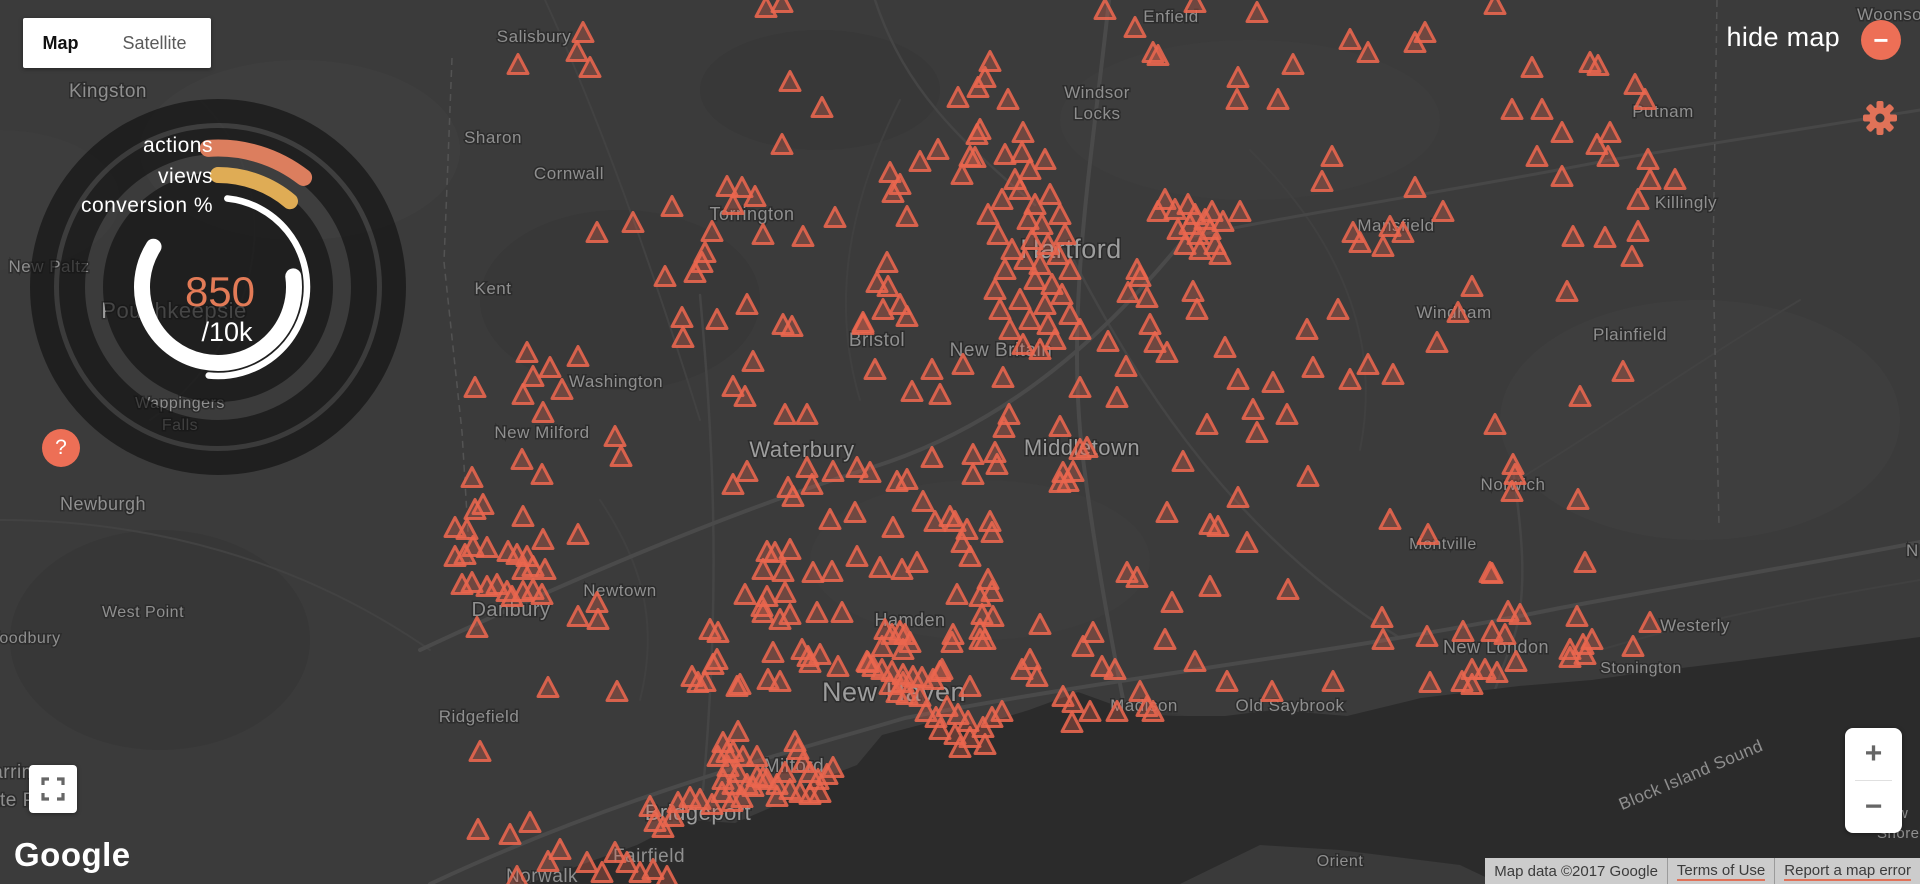 Image resolution: width=1920 pixels, height=884 pixels. I want to click on map-label: Locks, so click(1097, 113).